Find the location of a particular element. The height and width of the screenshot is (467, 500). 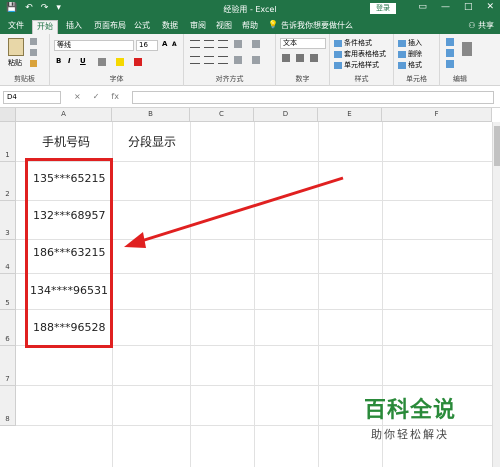

copy-icon is located at coordinates (33, 52).